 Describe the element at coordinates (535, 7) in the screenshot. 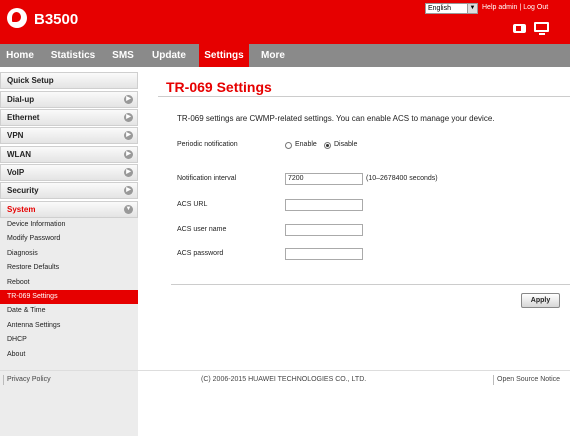

I see `logout-link: Log Out` at that location.